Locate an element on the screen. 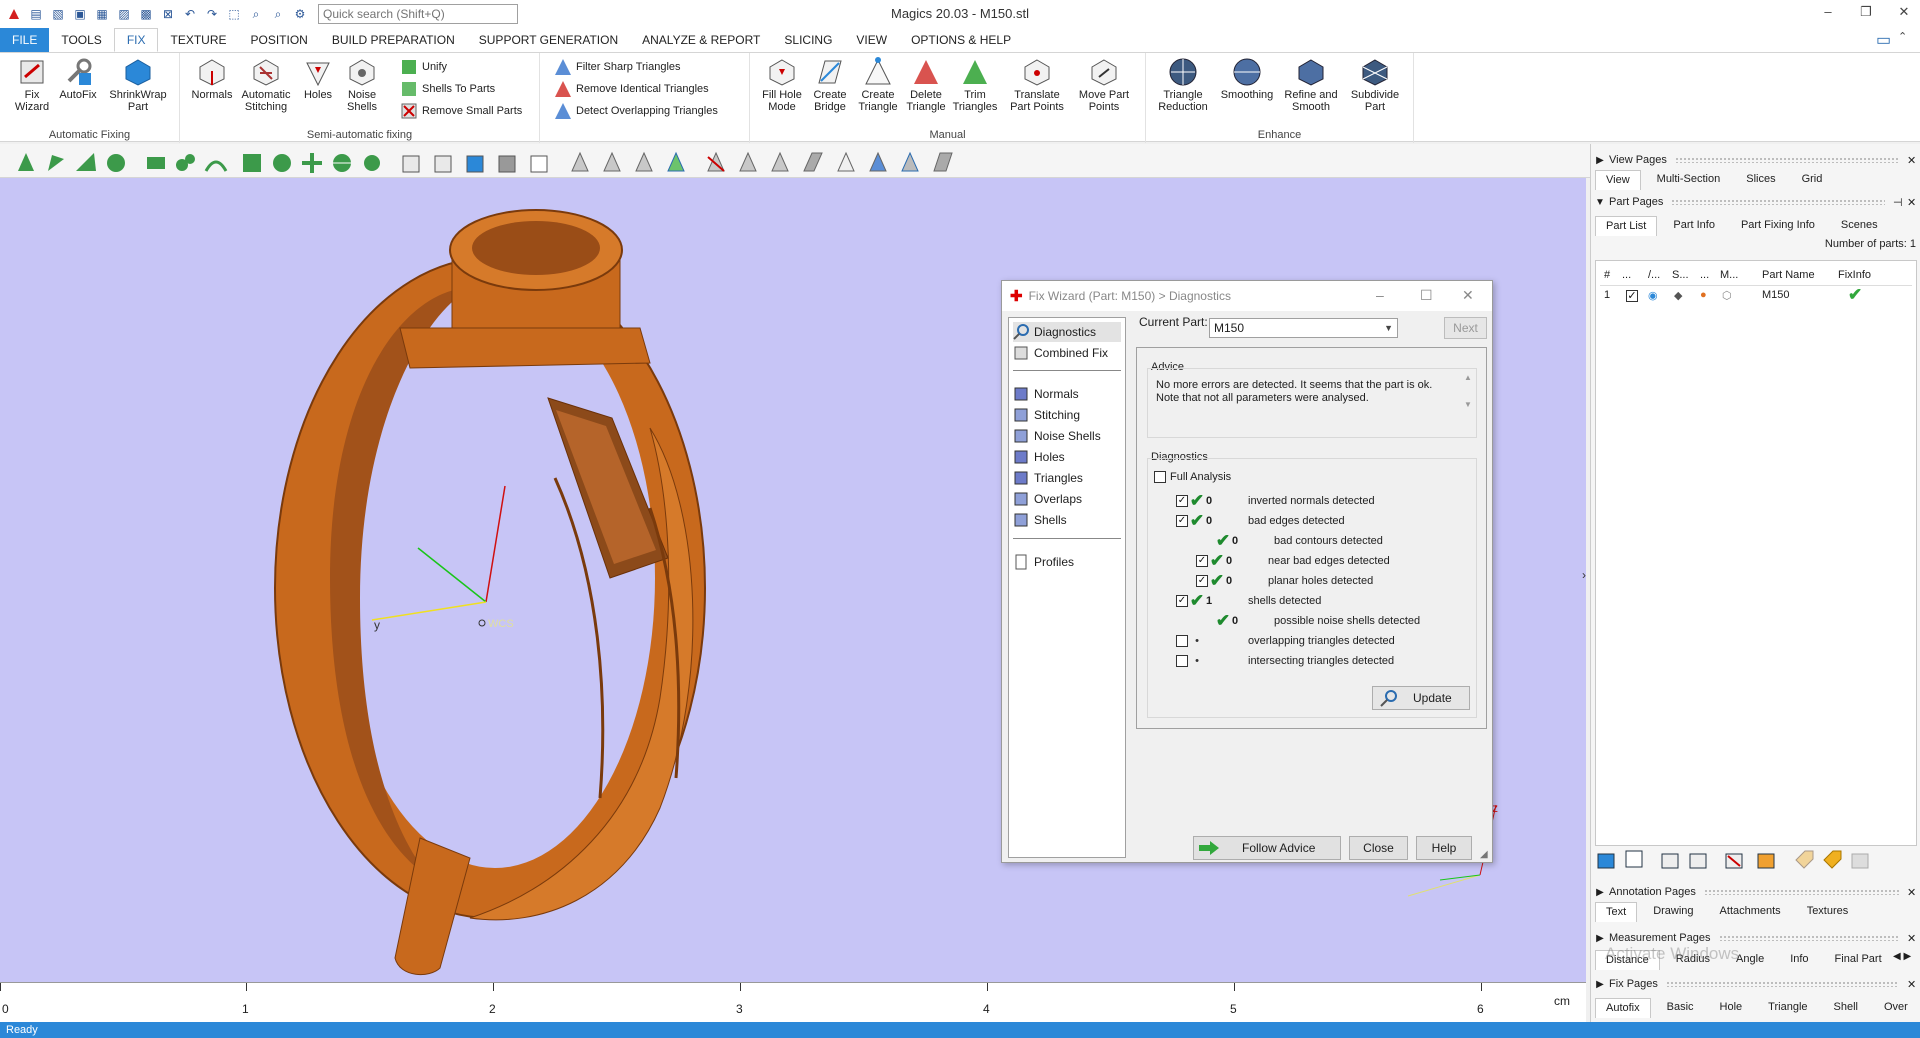  tab-shell: Shell is located at coordinates (1846, 1008).